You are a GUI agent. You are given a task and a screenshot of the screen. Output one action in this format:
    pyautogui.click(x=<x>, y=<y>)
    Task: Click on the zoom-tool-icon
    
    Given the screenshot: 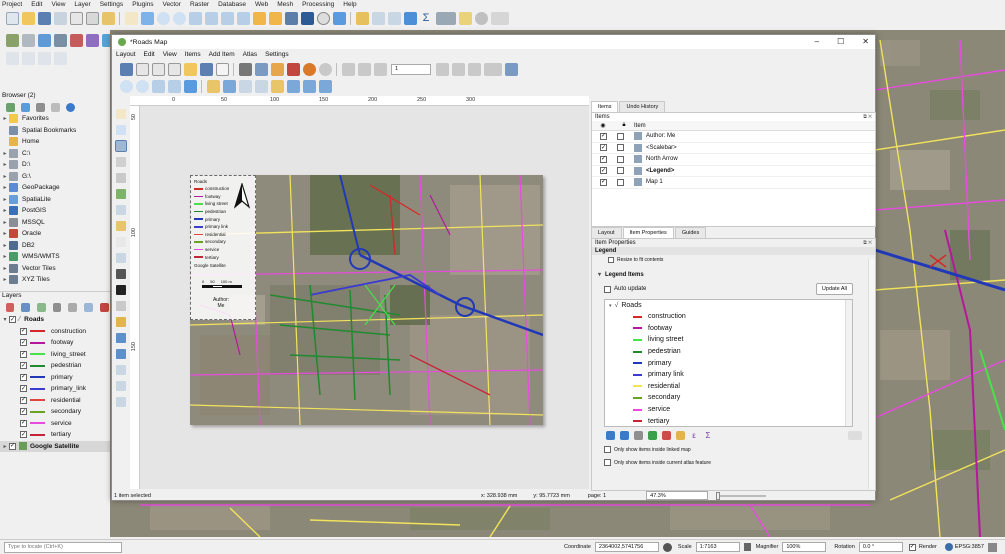 What is the action you would take?
    pyautogui.click(x=121, y=130)
    